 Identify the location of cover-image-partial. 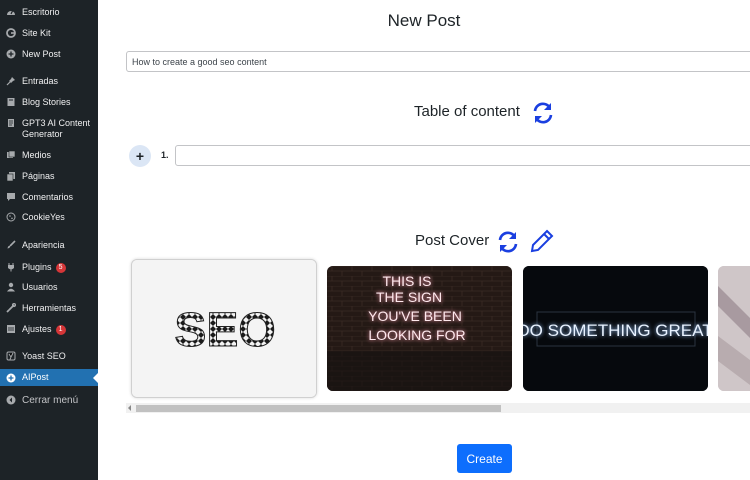
(734, 328).